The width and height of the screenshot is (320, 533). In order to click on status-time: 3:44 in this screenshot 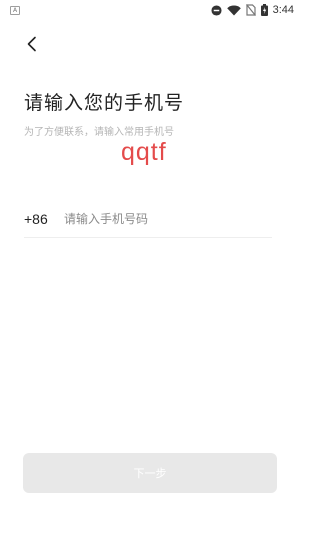, I will do `click(283, 10)`.